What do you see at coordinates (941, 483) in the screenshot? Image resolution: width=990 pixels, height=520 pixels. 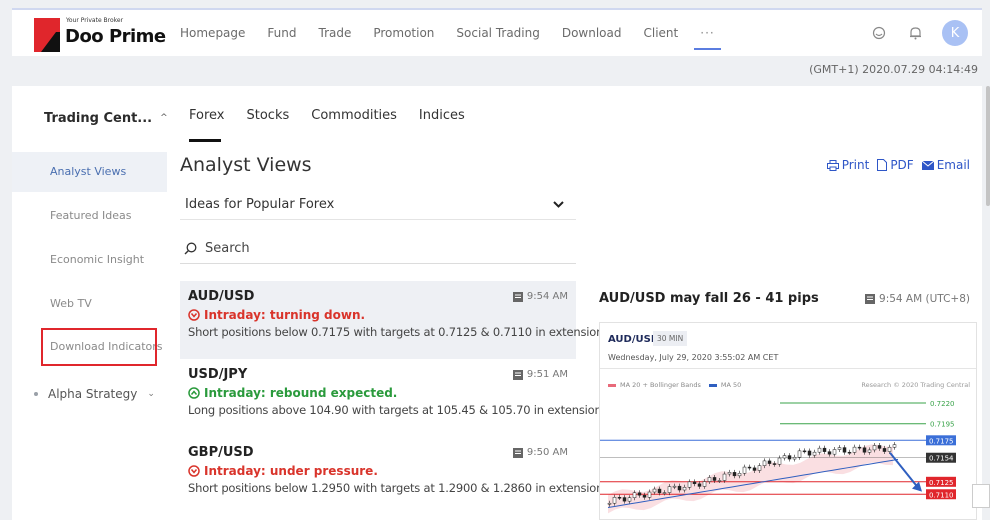 I see `level-label: 0.7125` at bounding box center [941, 483].